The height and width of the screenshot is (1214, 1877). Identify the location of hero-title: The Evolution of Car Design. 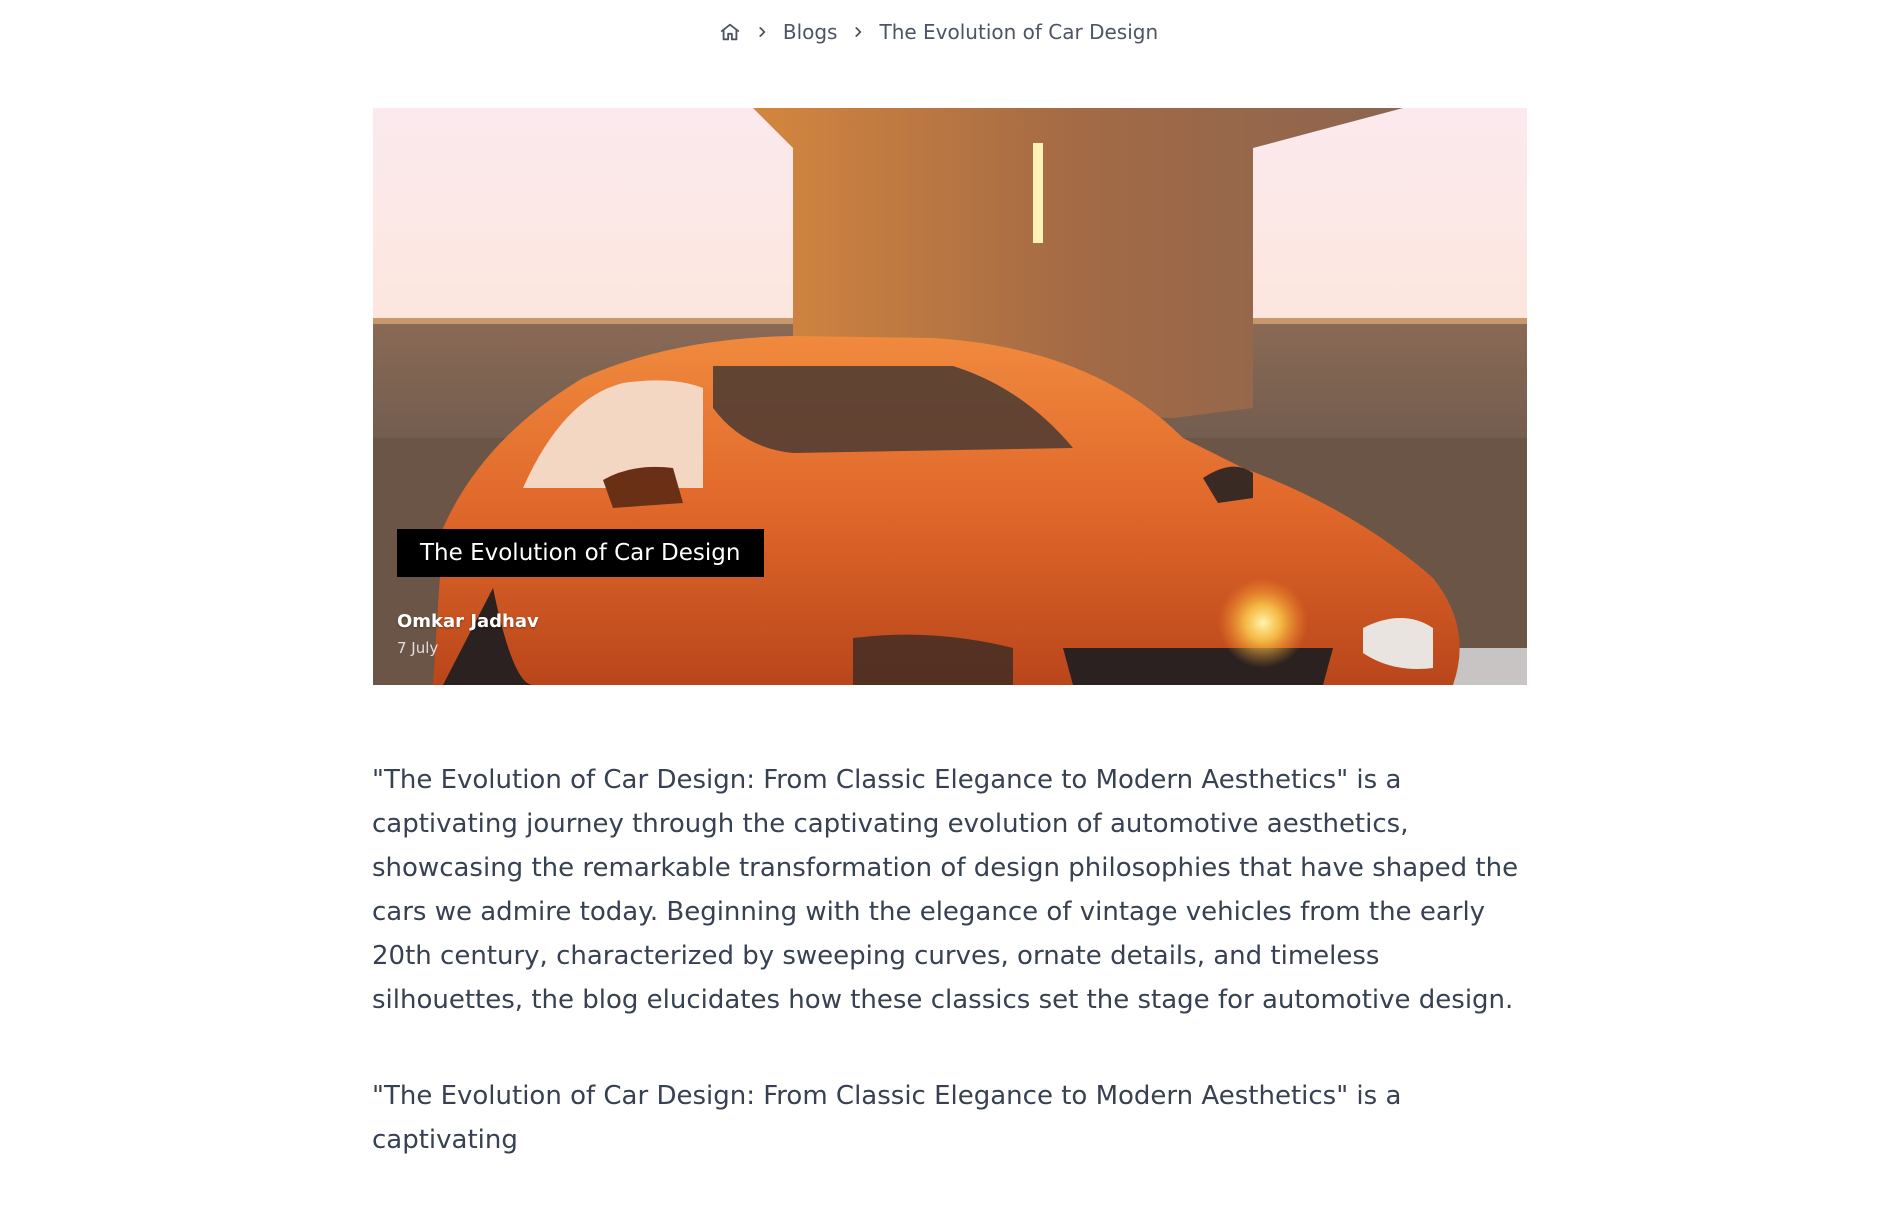
(581, 553).